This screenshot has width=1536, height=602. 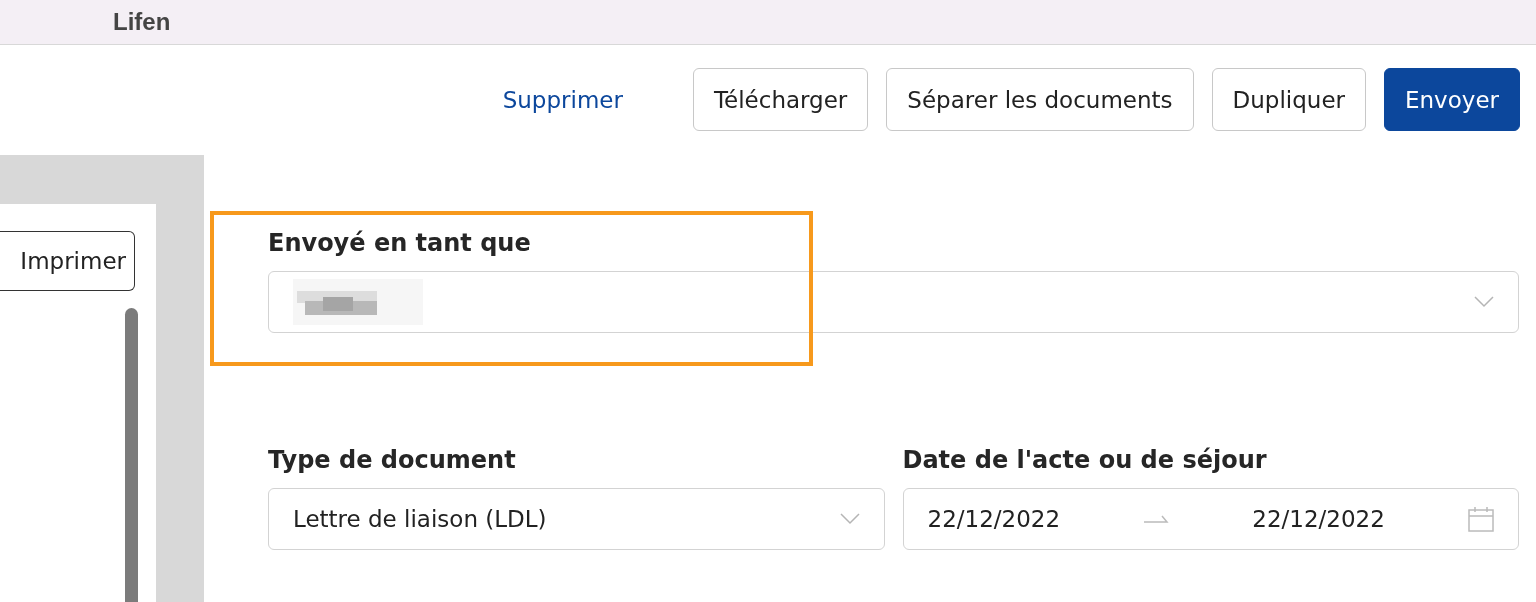 I want to click on calendar-icon, so click(x=1481, y=519).